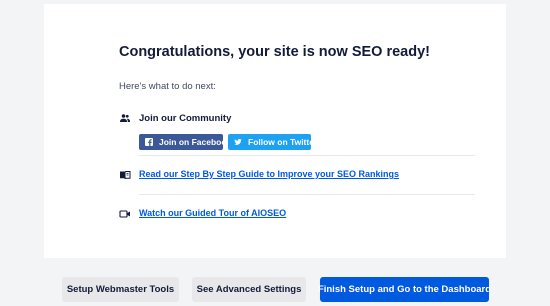  Describe the element at coordinates (125, 175) in the screenshot. I see `book-icon` at that location.